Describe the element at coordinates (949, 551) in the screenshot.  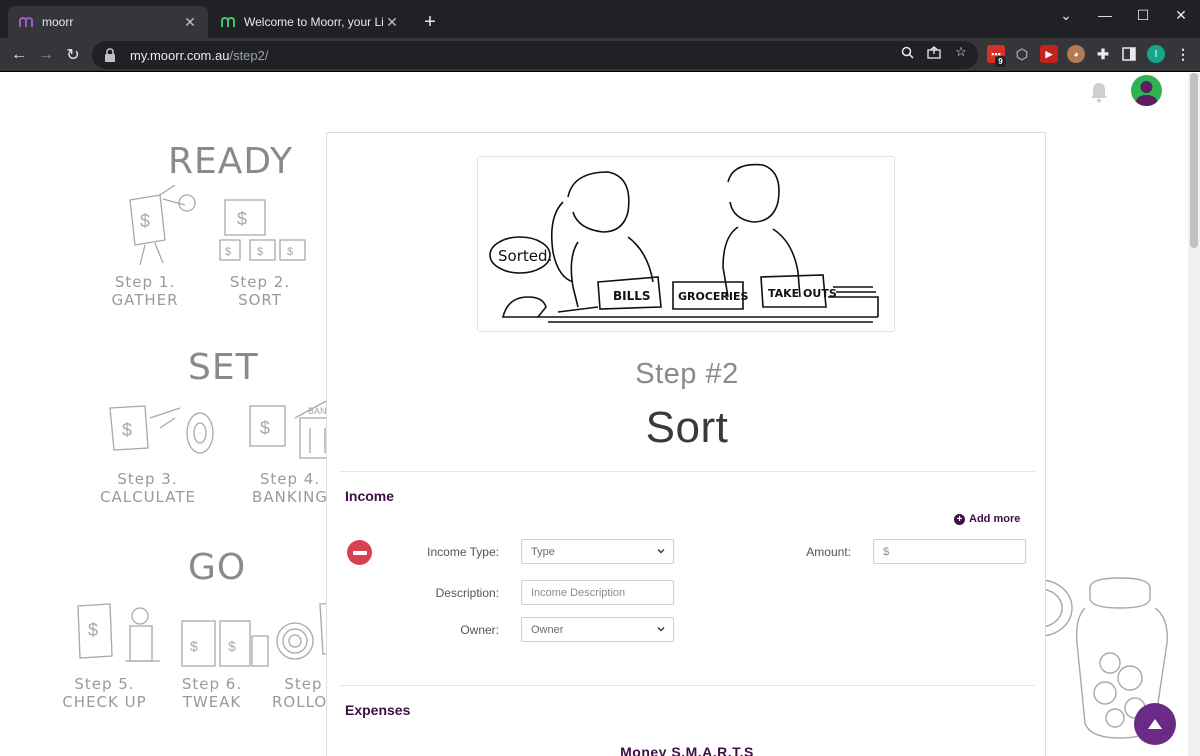
I see `amount-input: $` at that location.